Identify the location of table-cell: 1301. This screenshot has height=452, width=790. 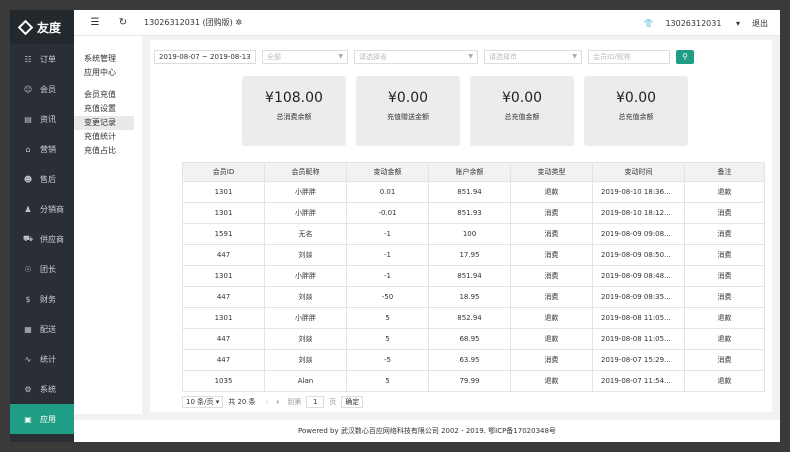
(223, 192).